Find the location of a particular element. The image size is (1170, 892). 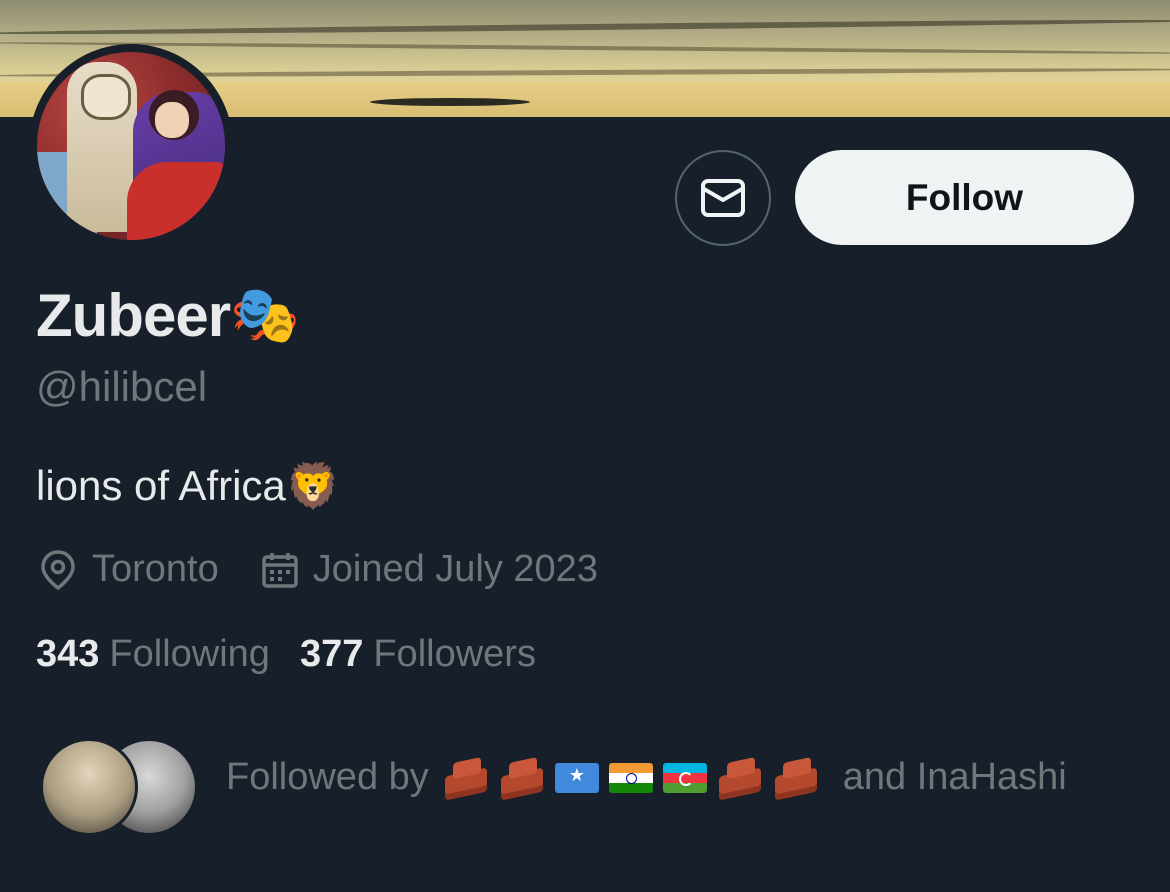

message-button is located at coordinates (723, 198).